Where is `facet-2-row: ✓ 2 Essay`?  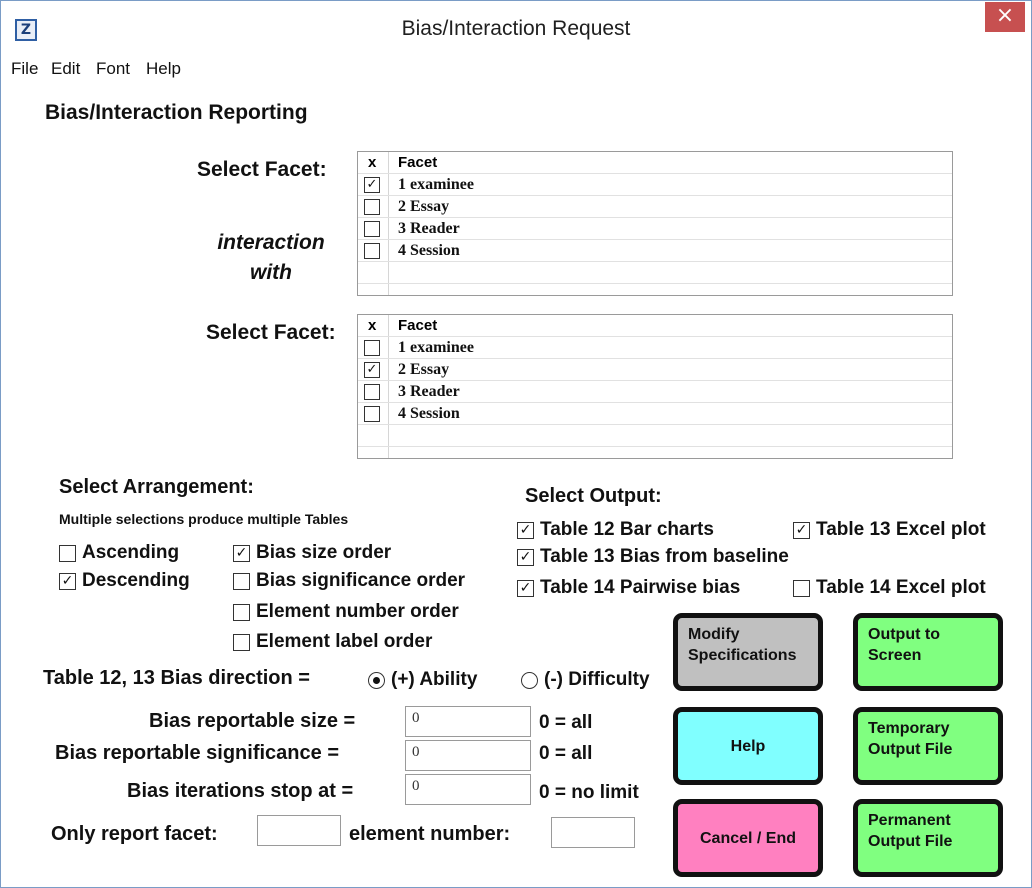 facet-2-row: ✓ 2 Essay is located at coordinates (655, 370).